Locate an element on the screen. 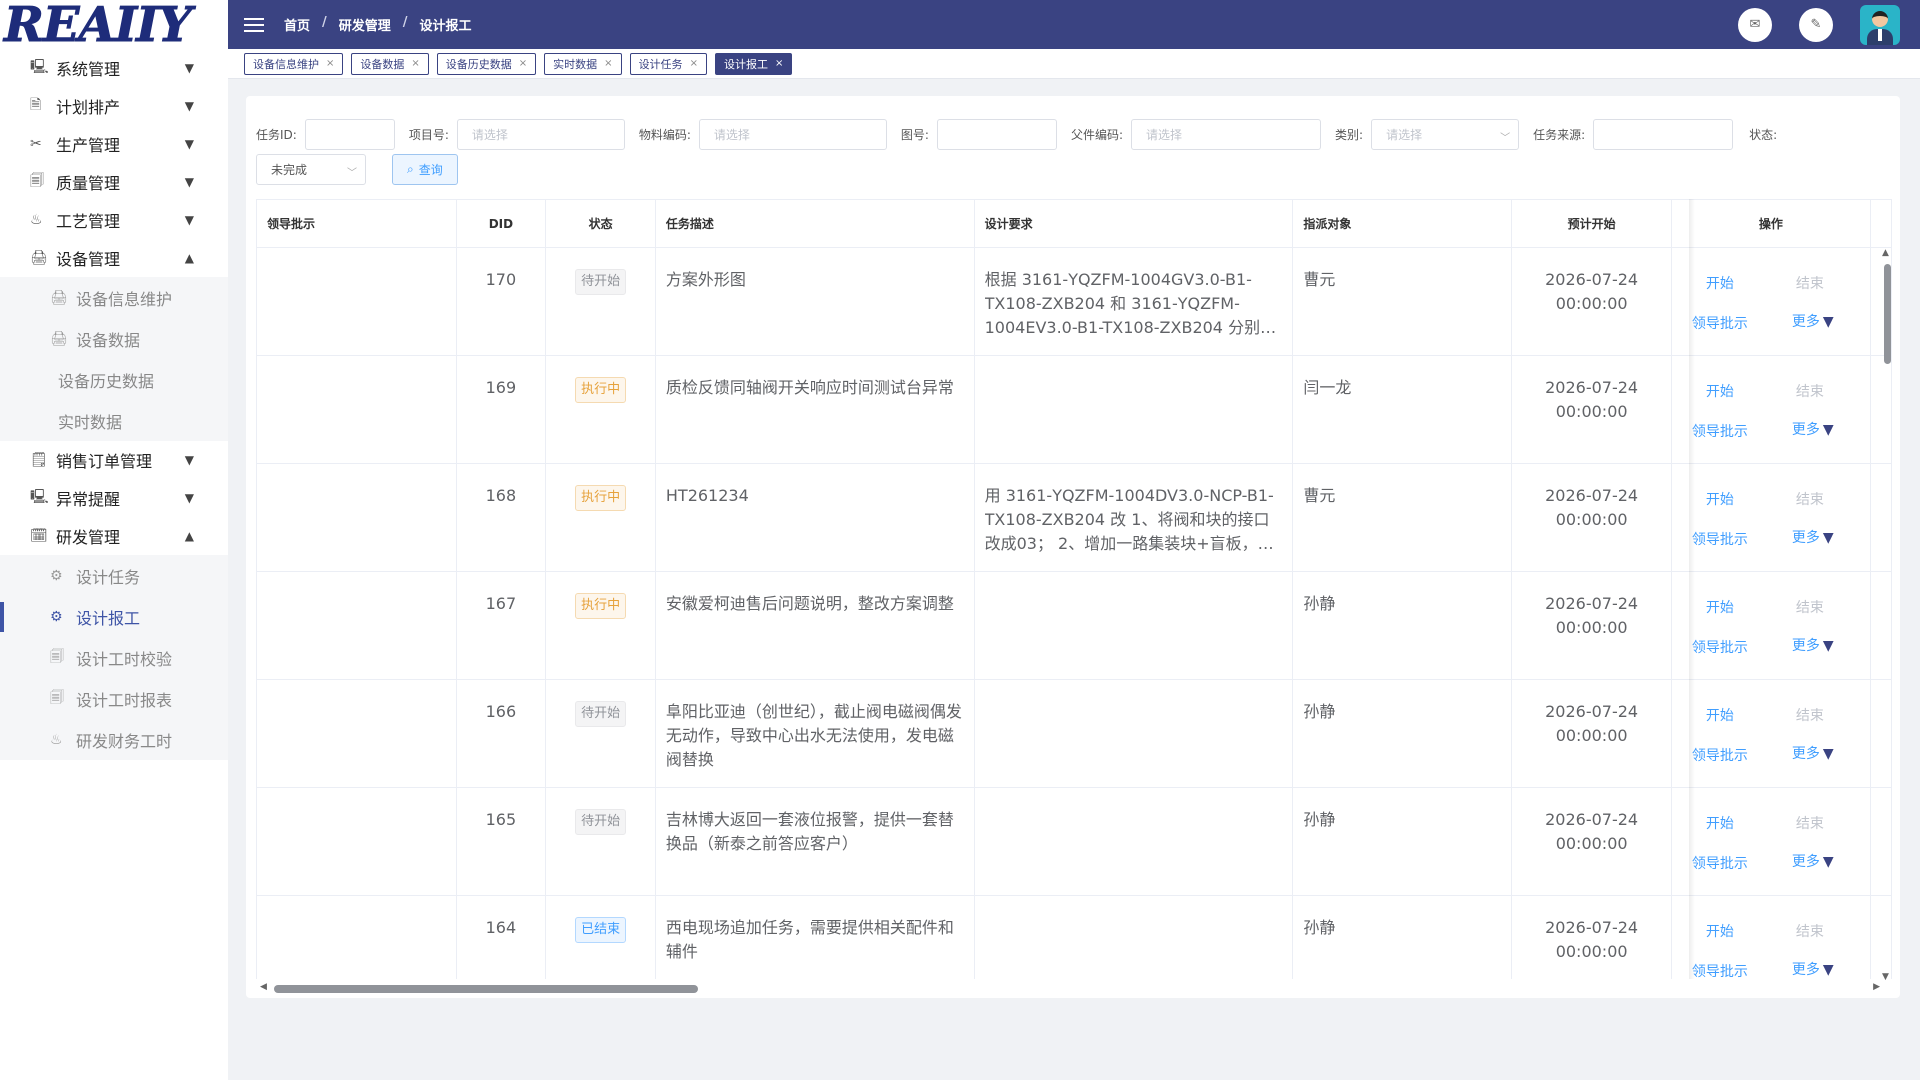  breadcrumb-home: 首页 is located at coordinates (297, 24).